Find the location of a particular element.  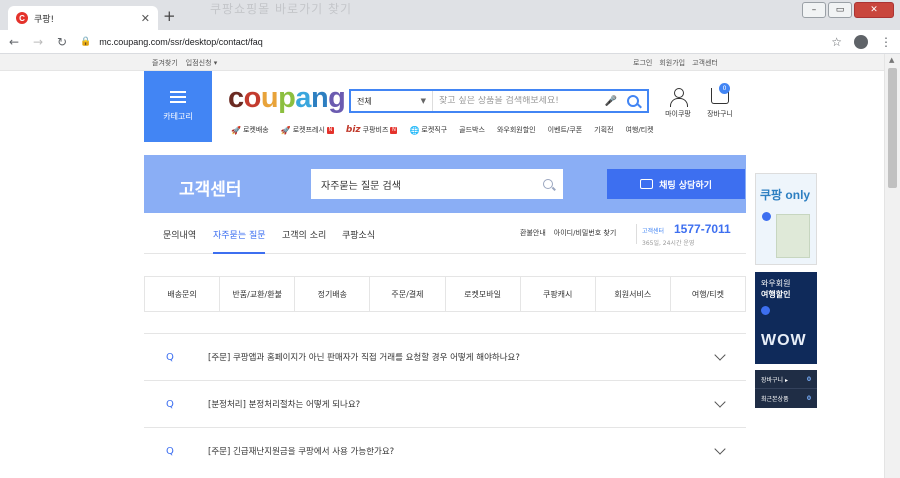

scroll-up-arrow-icon: ▲ is located at coordinates (891, 60).